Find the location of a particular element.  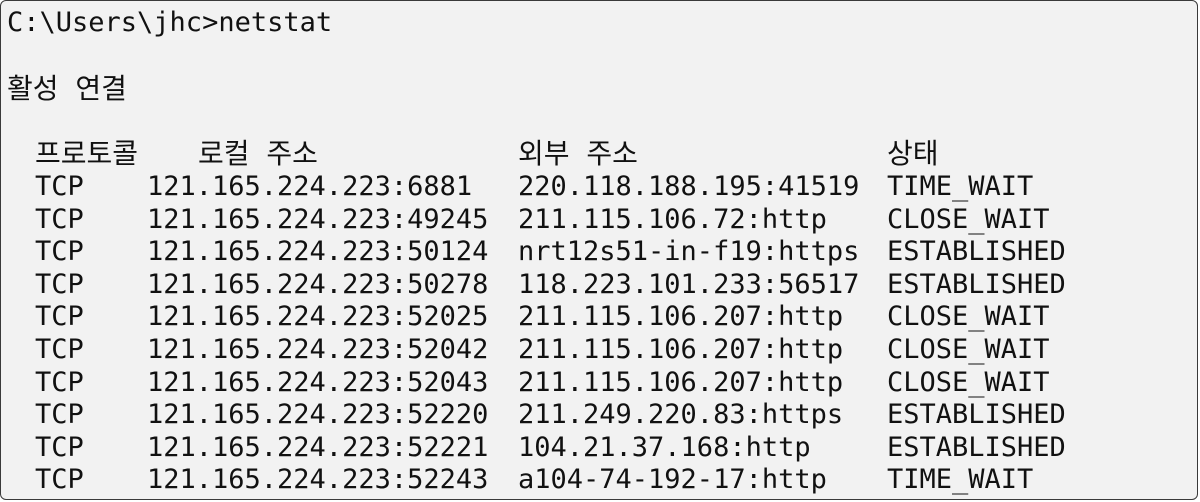

cell-foreign-address: 220.118.188.195:41519 is located at coordinates (689, 186).